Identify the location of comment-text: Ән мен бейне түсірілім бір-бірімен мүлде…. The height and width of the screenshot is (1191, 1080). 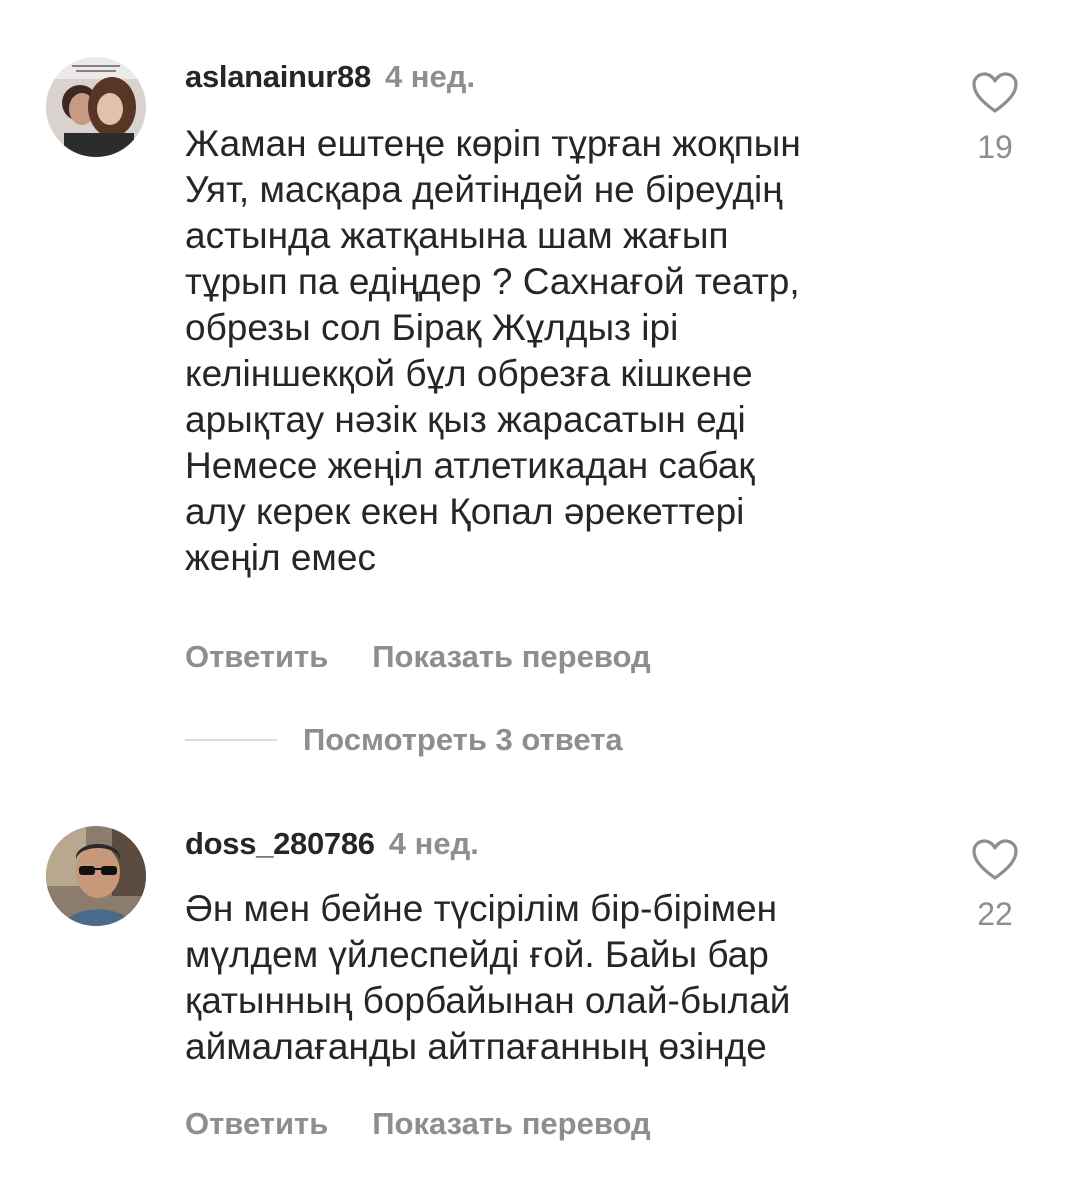
(570, 978).